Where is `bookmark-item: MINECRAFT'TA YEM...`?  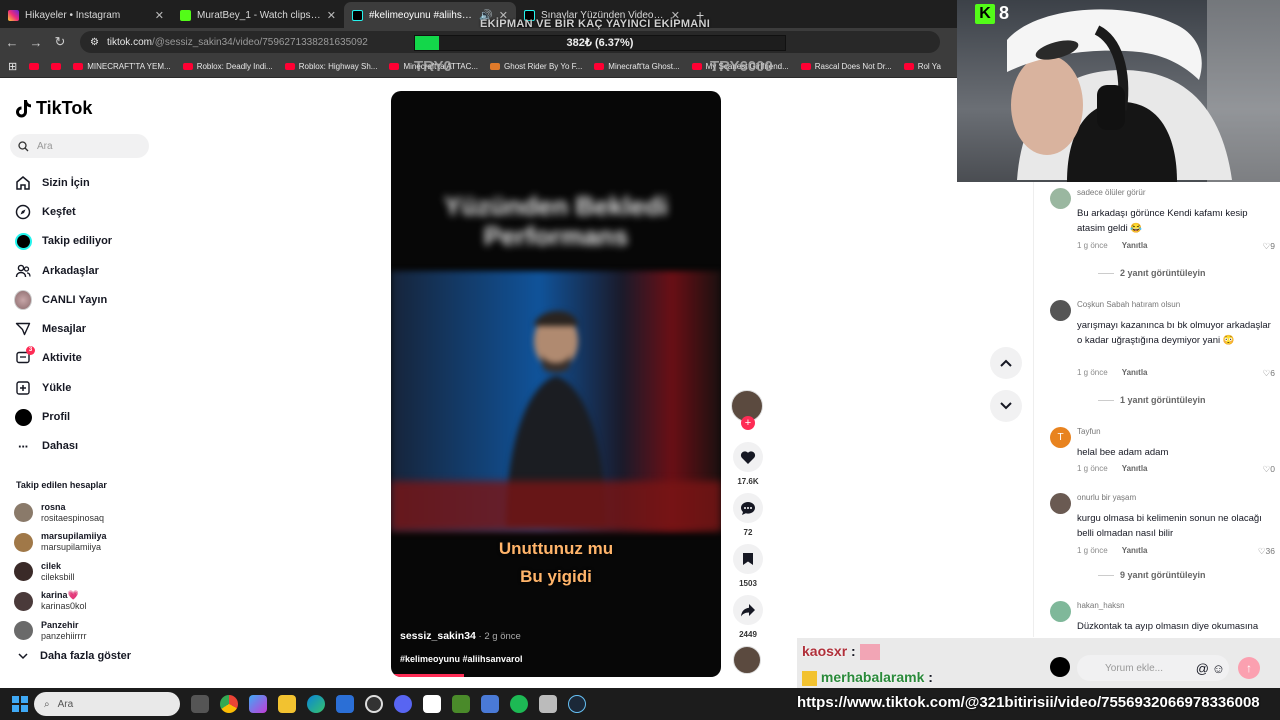 bookmark-item: MINECRAFT'TA YEM... is located at coordinates (122, 66).